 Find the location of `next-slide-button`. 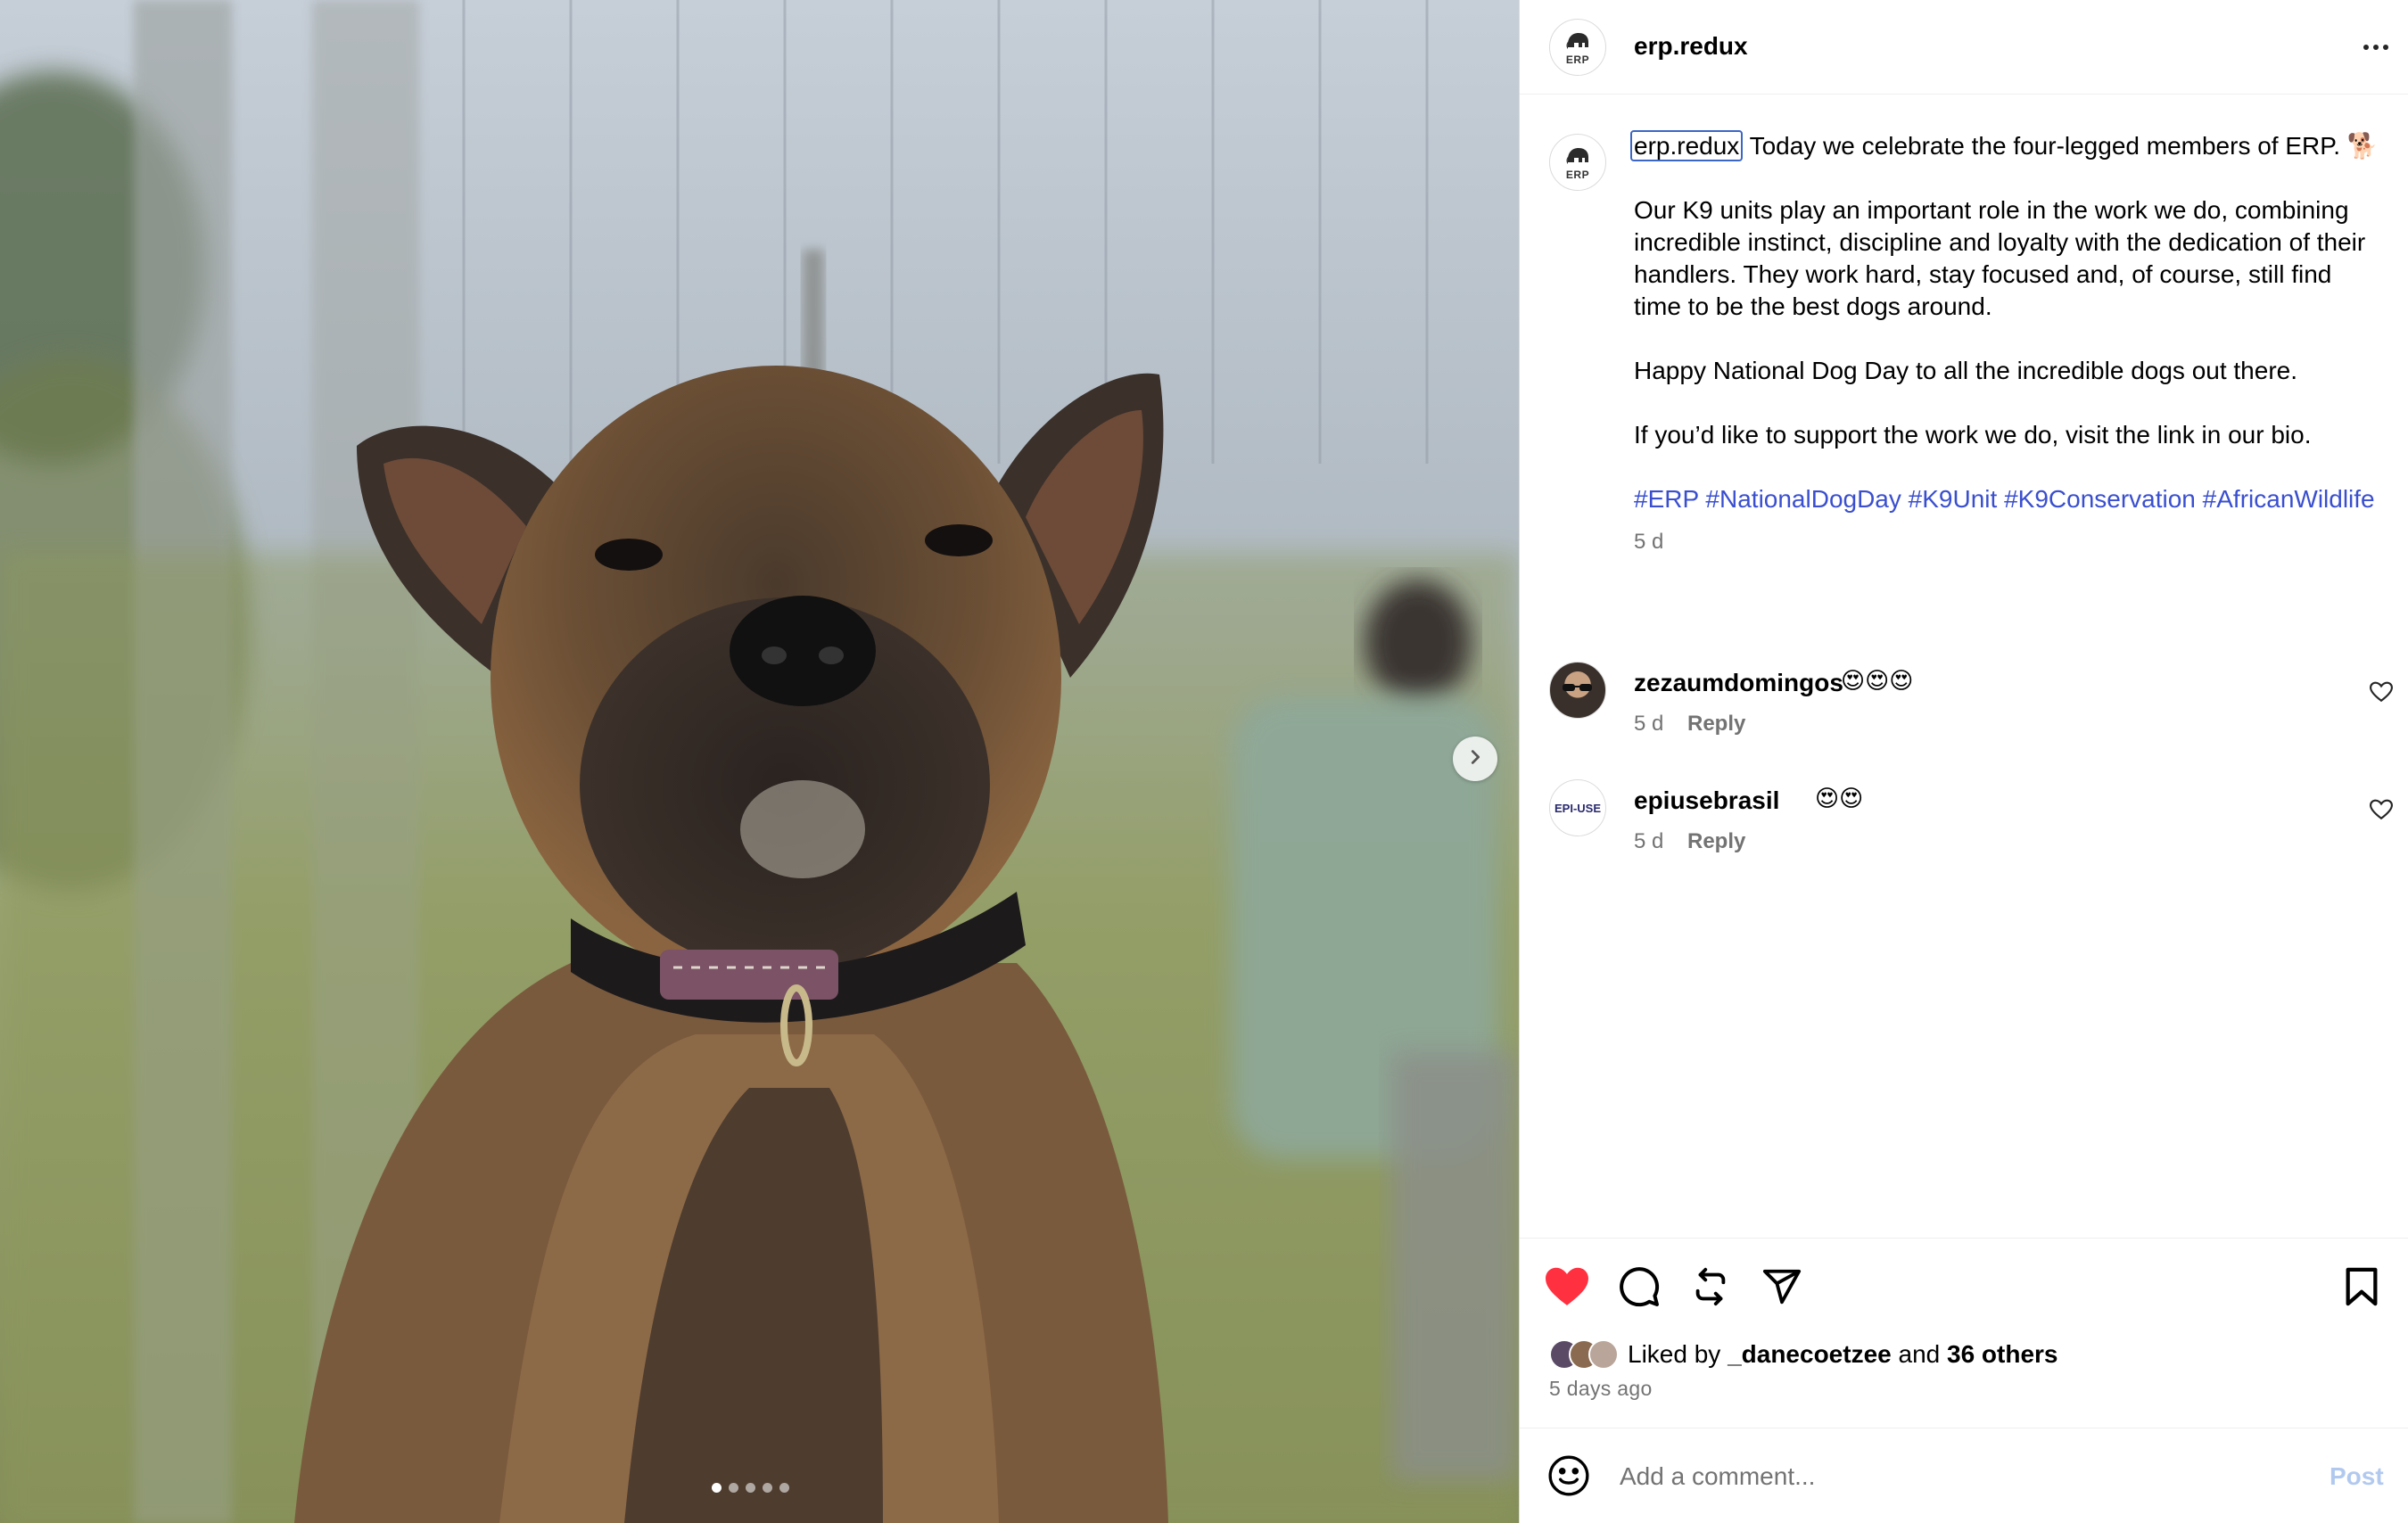

next-slide-button is located at coordinates (1475, 759).